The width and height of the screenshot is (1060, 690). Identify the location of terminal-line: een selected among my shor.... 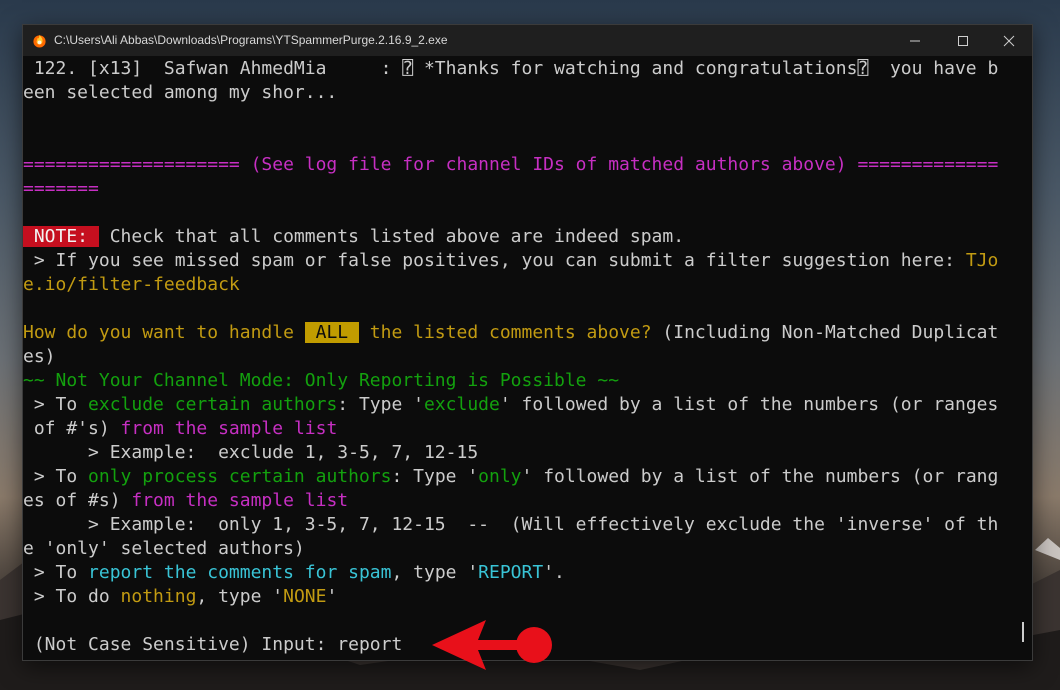
(180, 93).